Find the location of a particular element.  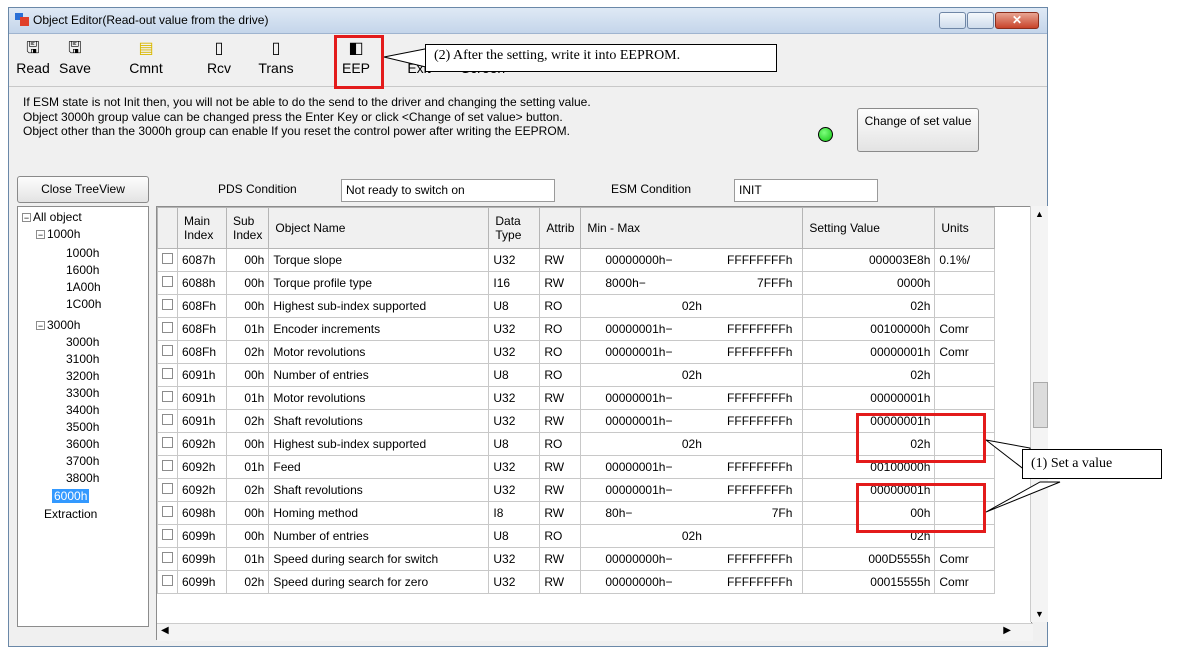

tree-item-3200h: 3200h is located at coordinates (82, 376).